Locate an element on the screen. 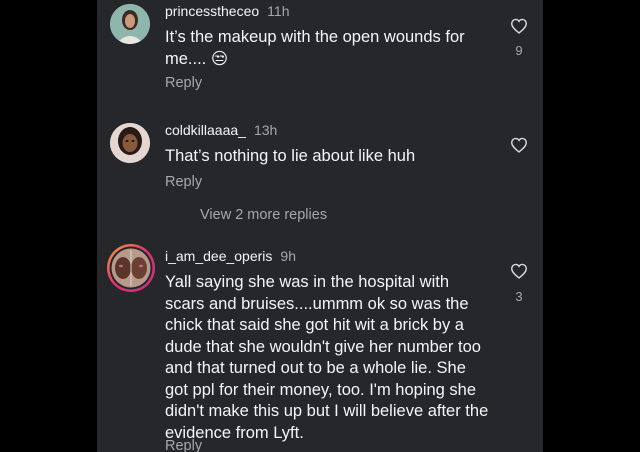  comment-text: That’s nothing to lie about like huh is located at coordinates (290, 156).